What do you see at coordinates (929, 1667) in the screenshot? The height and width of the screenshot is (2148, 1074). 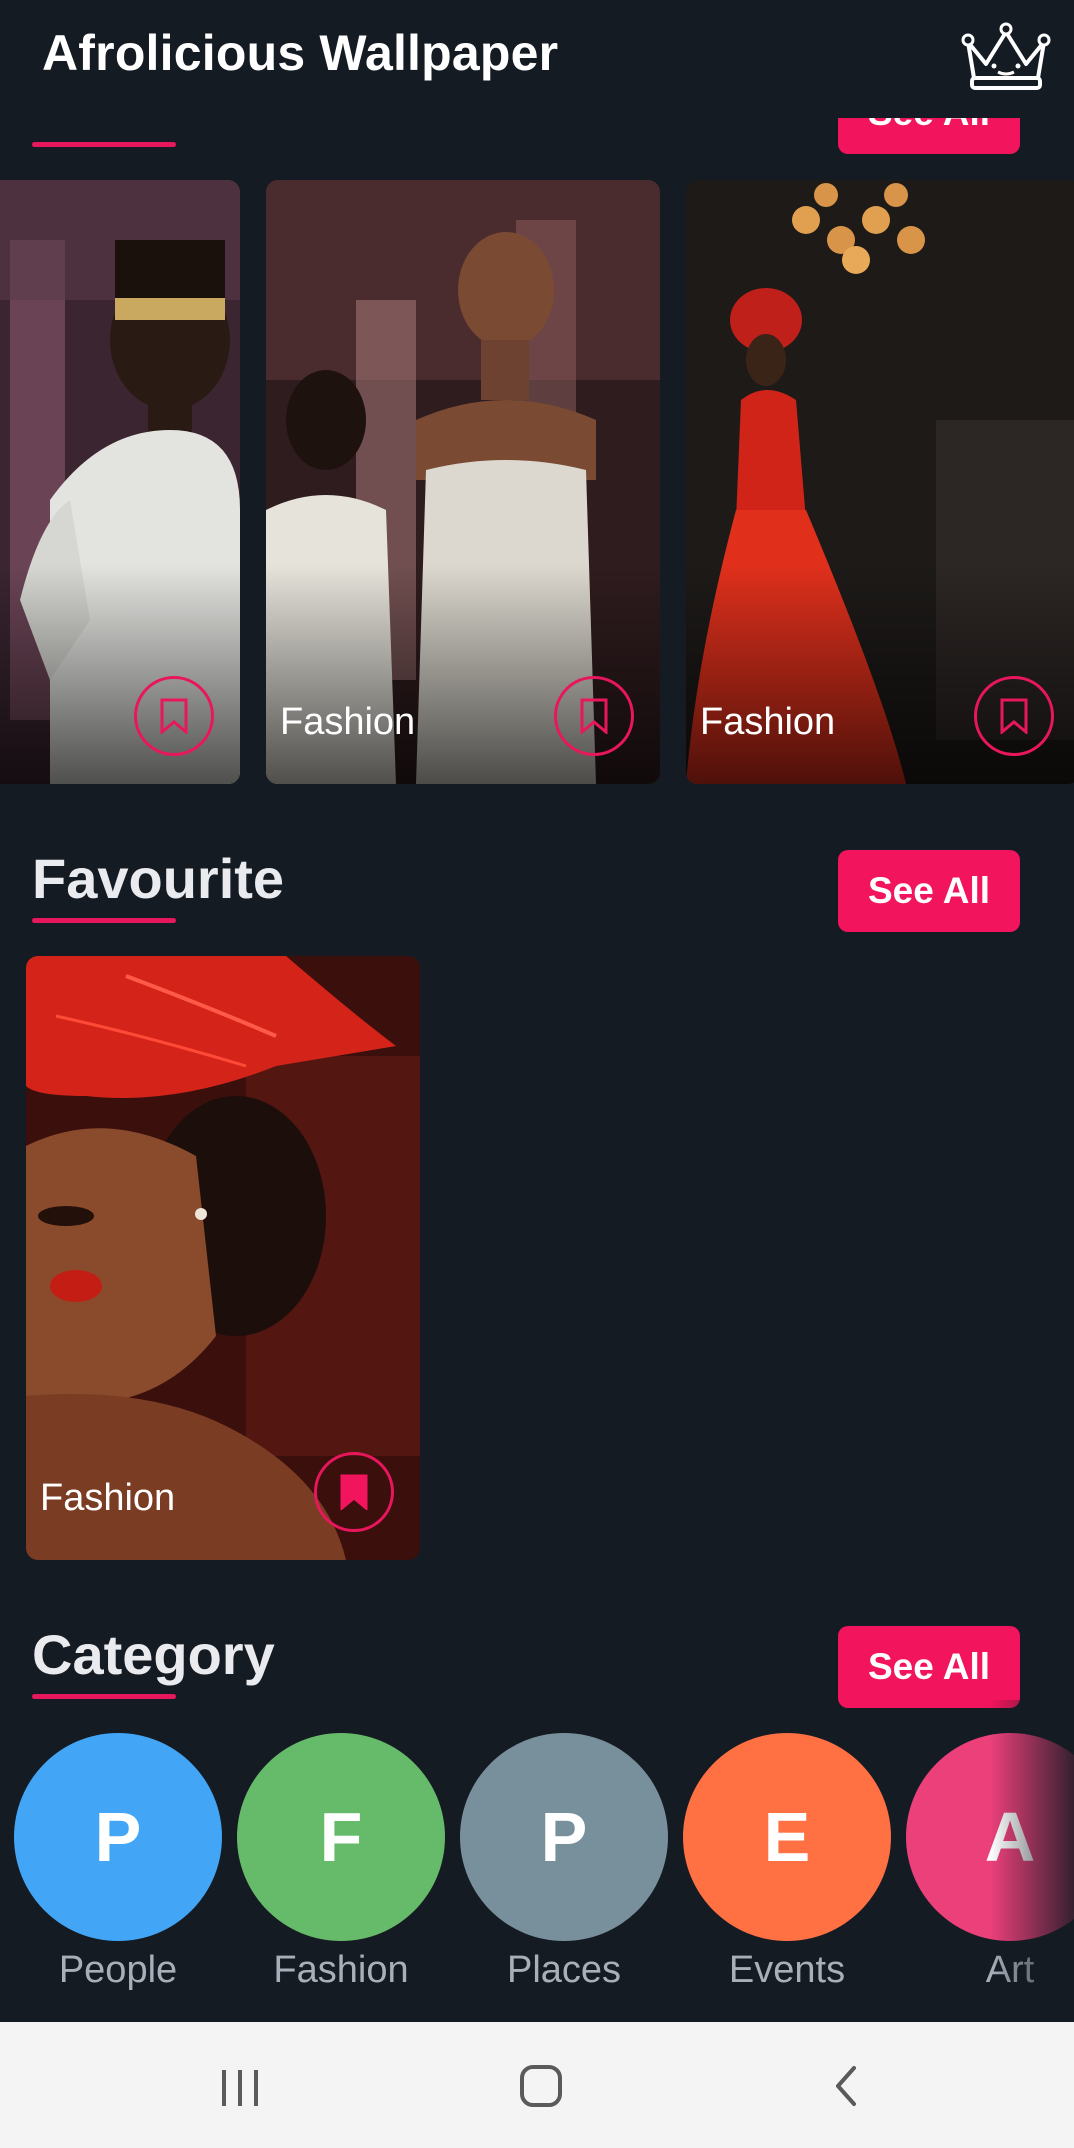 I see `category-see-all-button: See All` at bounding box center [929, 1667].